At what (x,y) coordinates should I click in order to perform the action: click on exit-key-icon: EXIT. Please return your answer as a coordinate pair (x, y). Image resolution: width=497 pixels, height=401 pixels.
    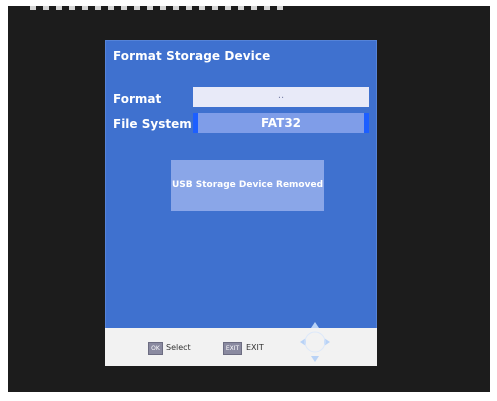
    Looking at the image, I should click on (232, 348).